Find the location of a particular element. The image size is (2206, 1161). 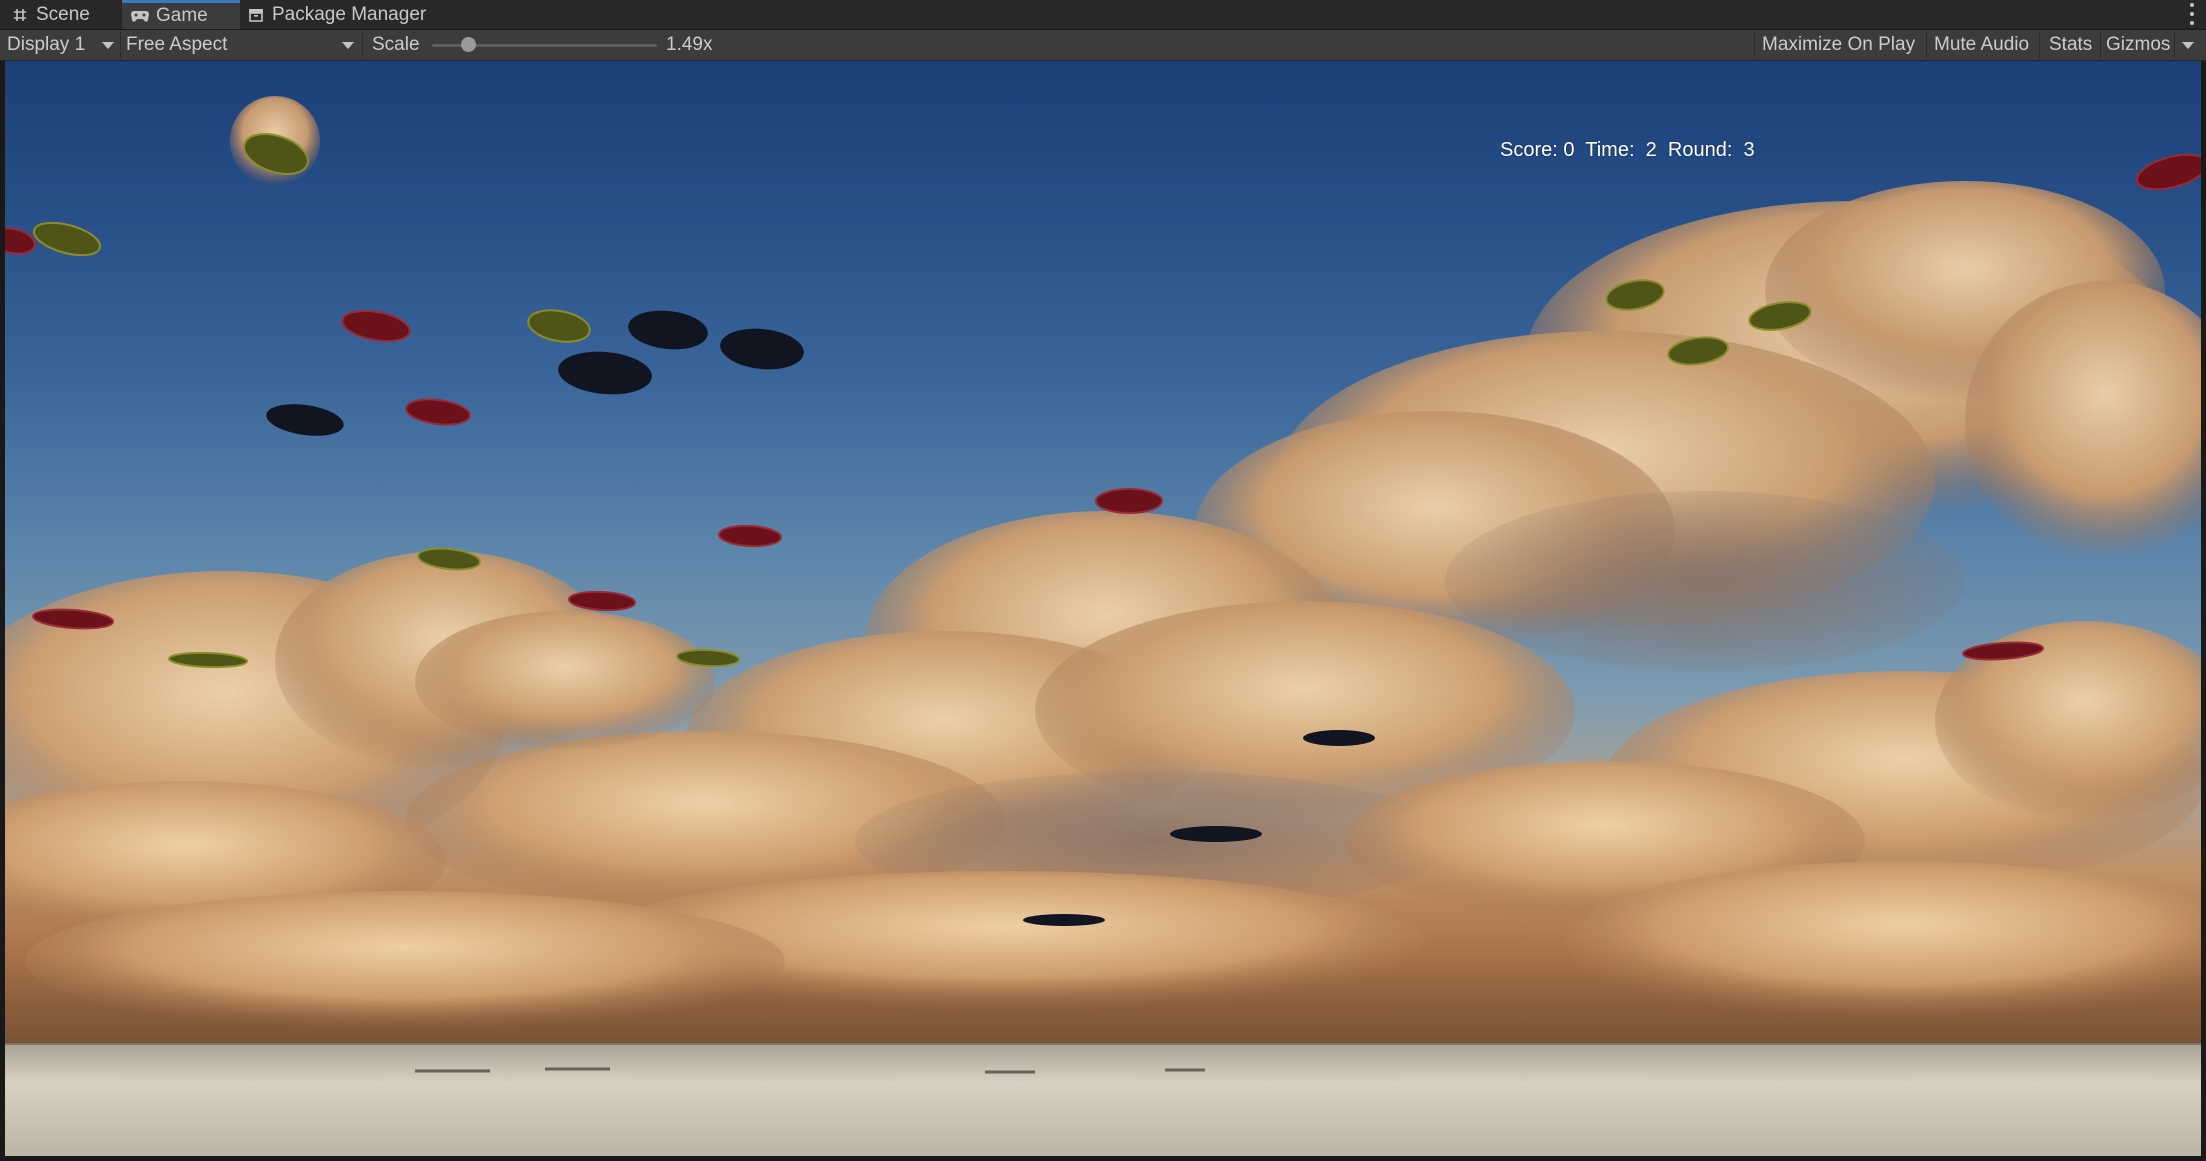

round-label: Round: is located at coordinates (1700, 150).